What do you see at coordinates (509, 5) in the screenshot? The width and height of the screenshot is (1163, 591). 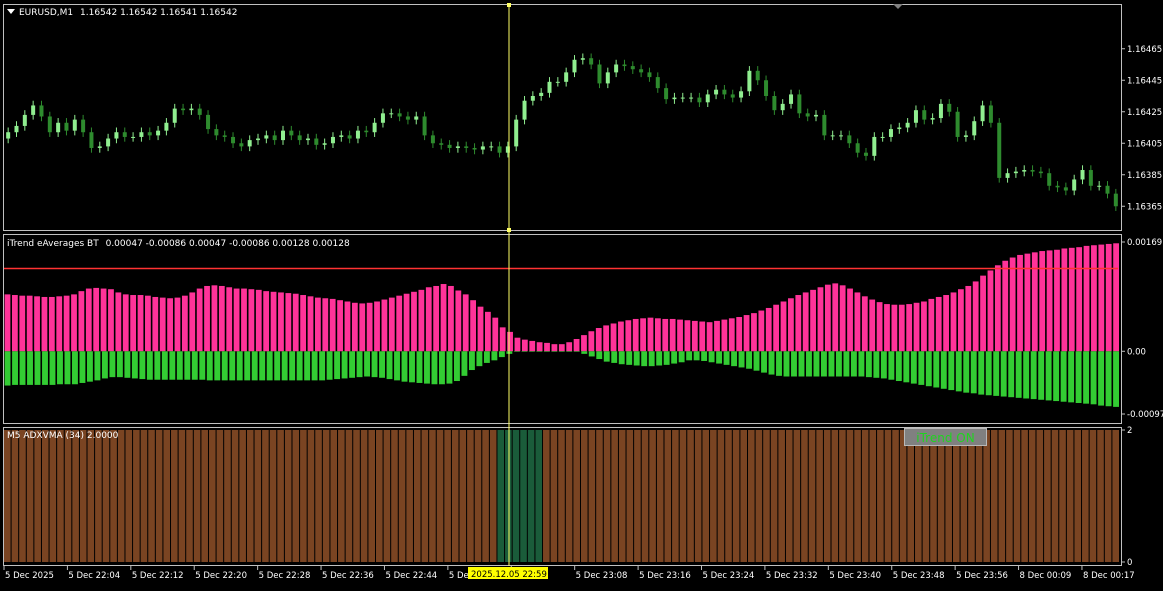 I see `crosshair-handle-top` at bounding box center [509, 5].